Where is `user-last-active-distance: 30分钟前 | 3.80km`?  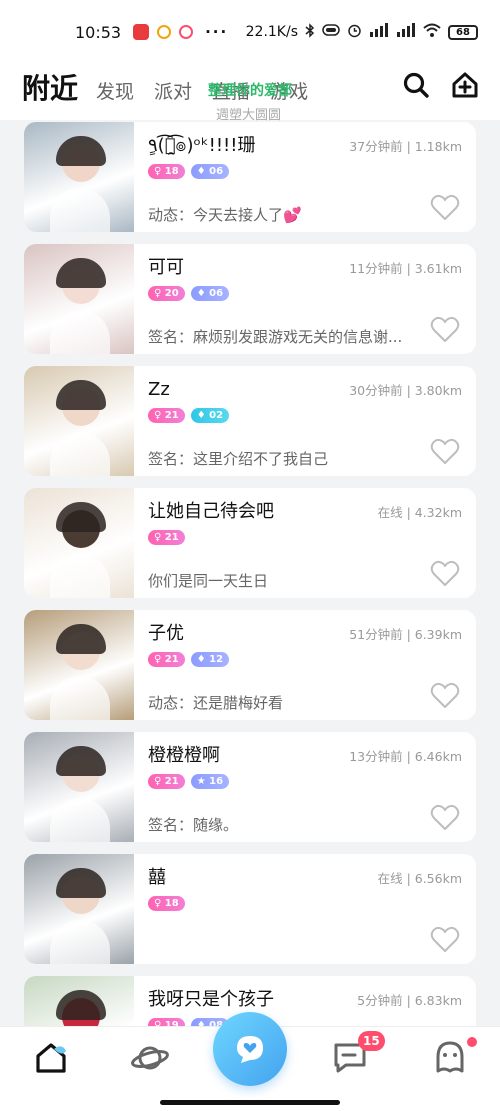
user-last-active-distance: 30分钟前 | 3.80km is located at coordinates (405, 390).